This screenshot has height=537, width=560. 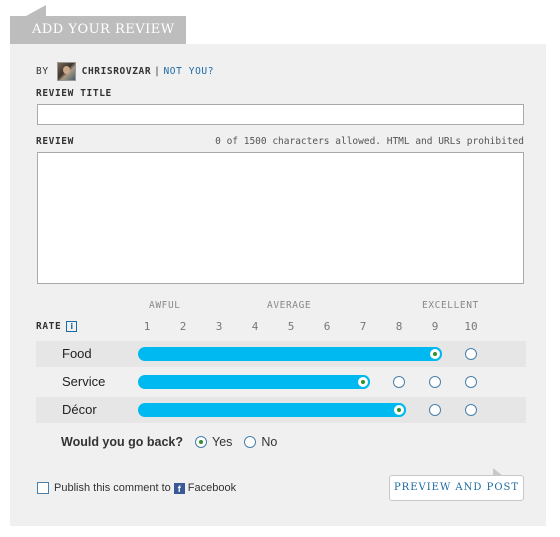 I want to click on scale-awful-label: AWFUL, so click(x=165, y=305).